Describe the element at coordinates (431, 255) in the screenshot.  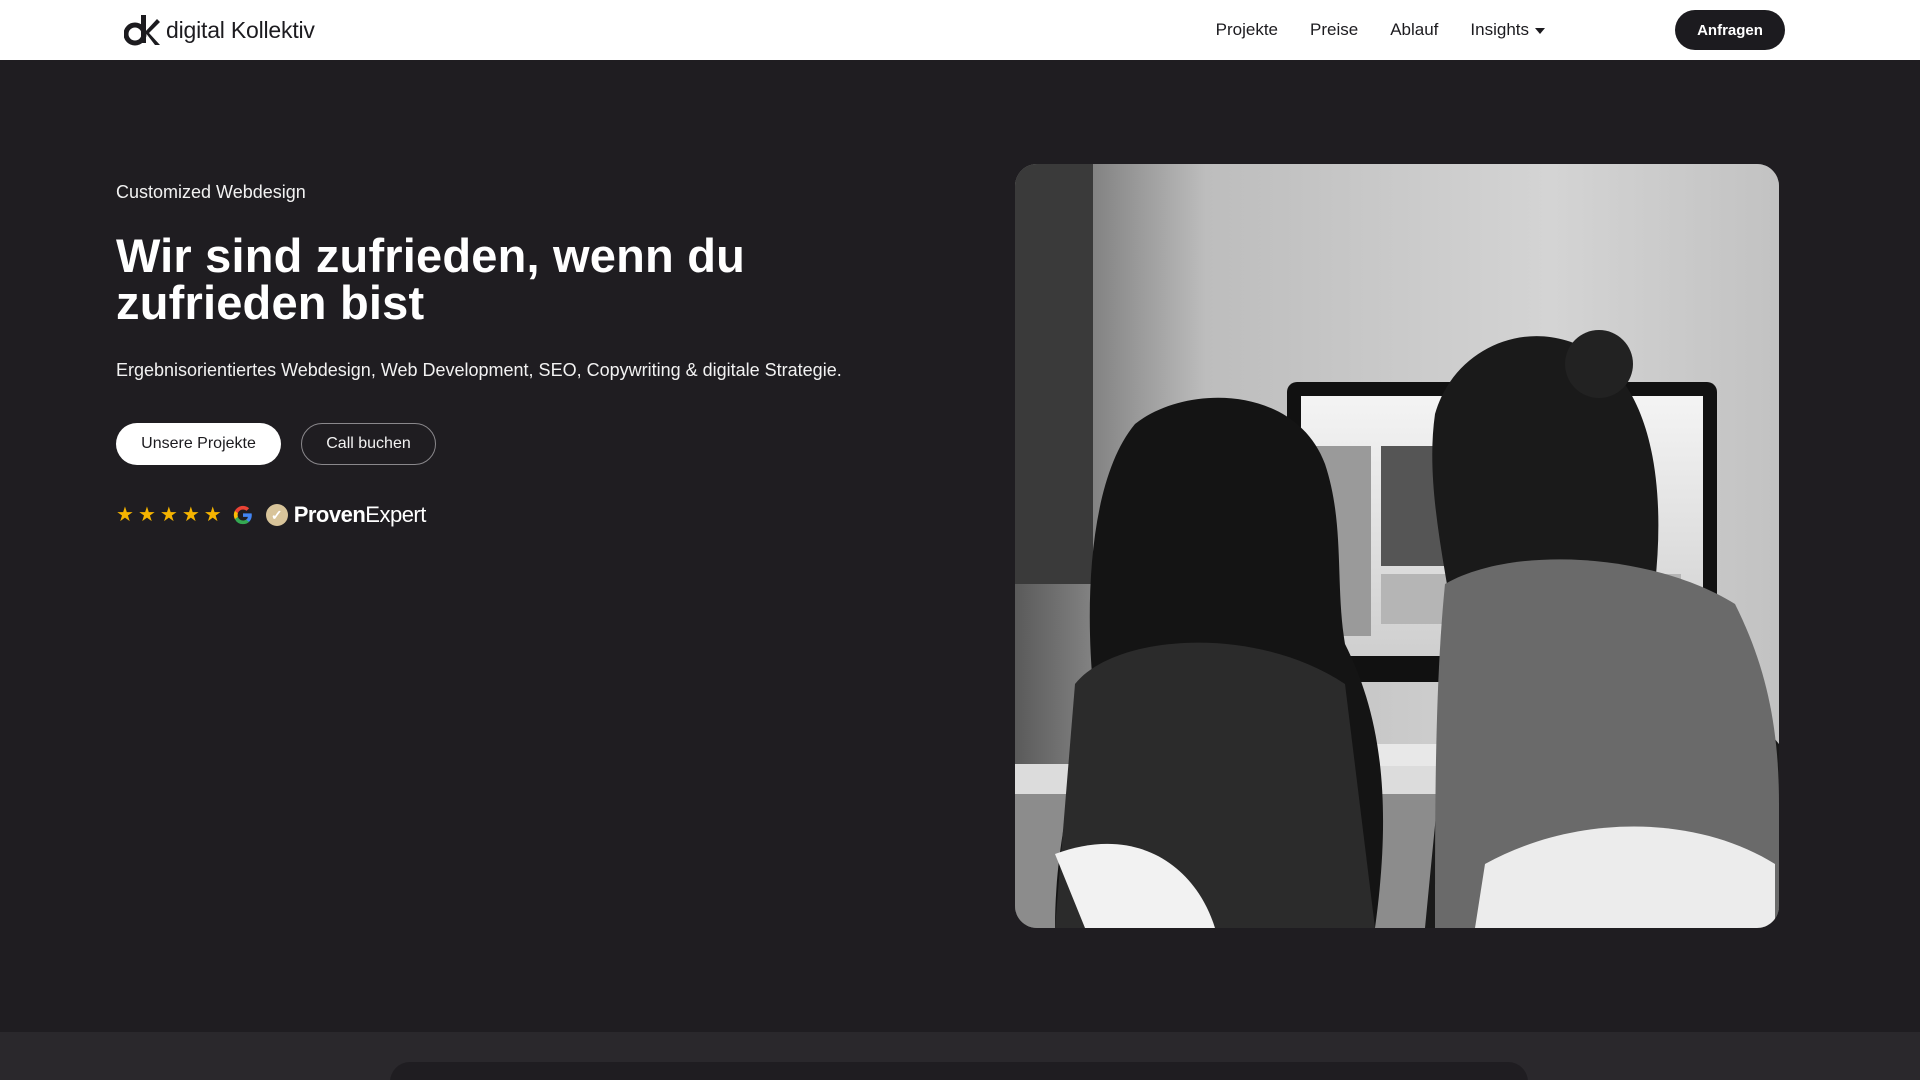
I see `hero-headline-line1: Wir sind zufrieden, wenn du` at that location.